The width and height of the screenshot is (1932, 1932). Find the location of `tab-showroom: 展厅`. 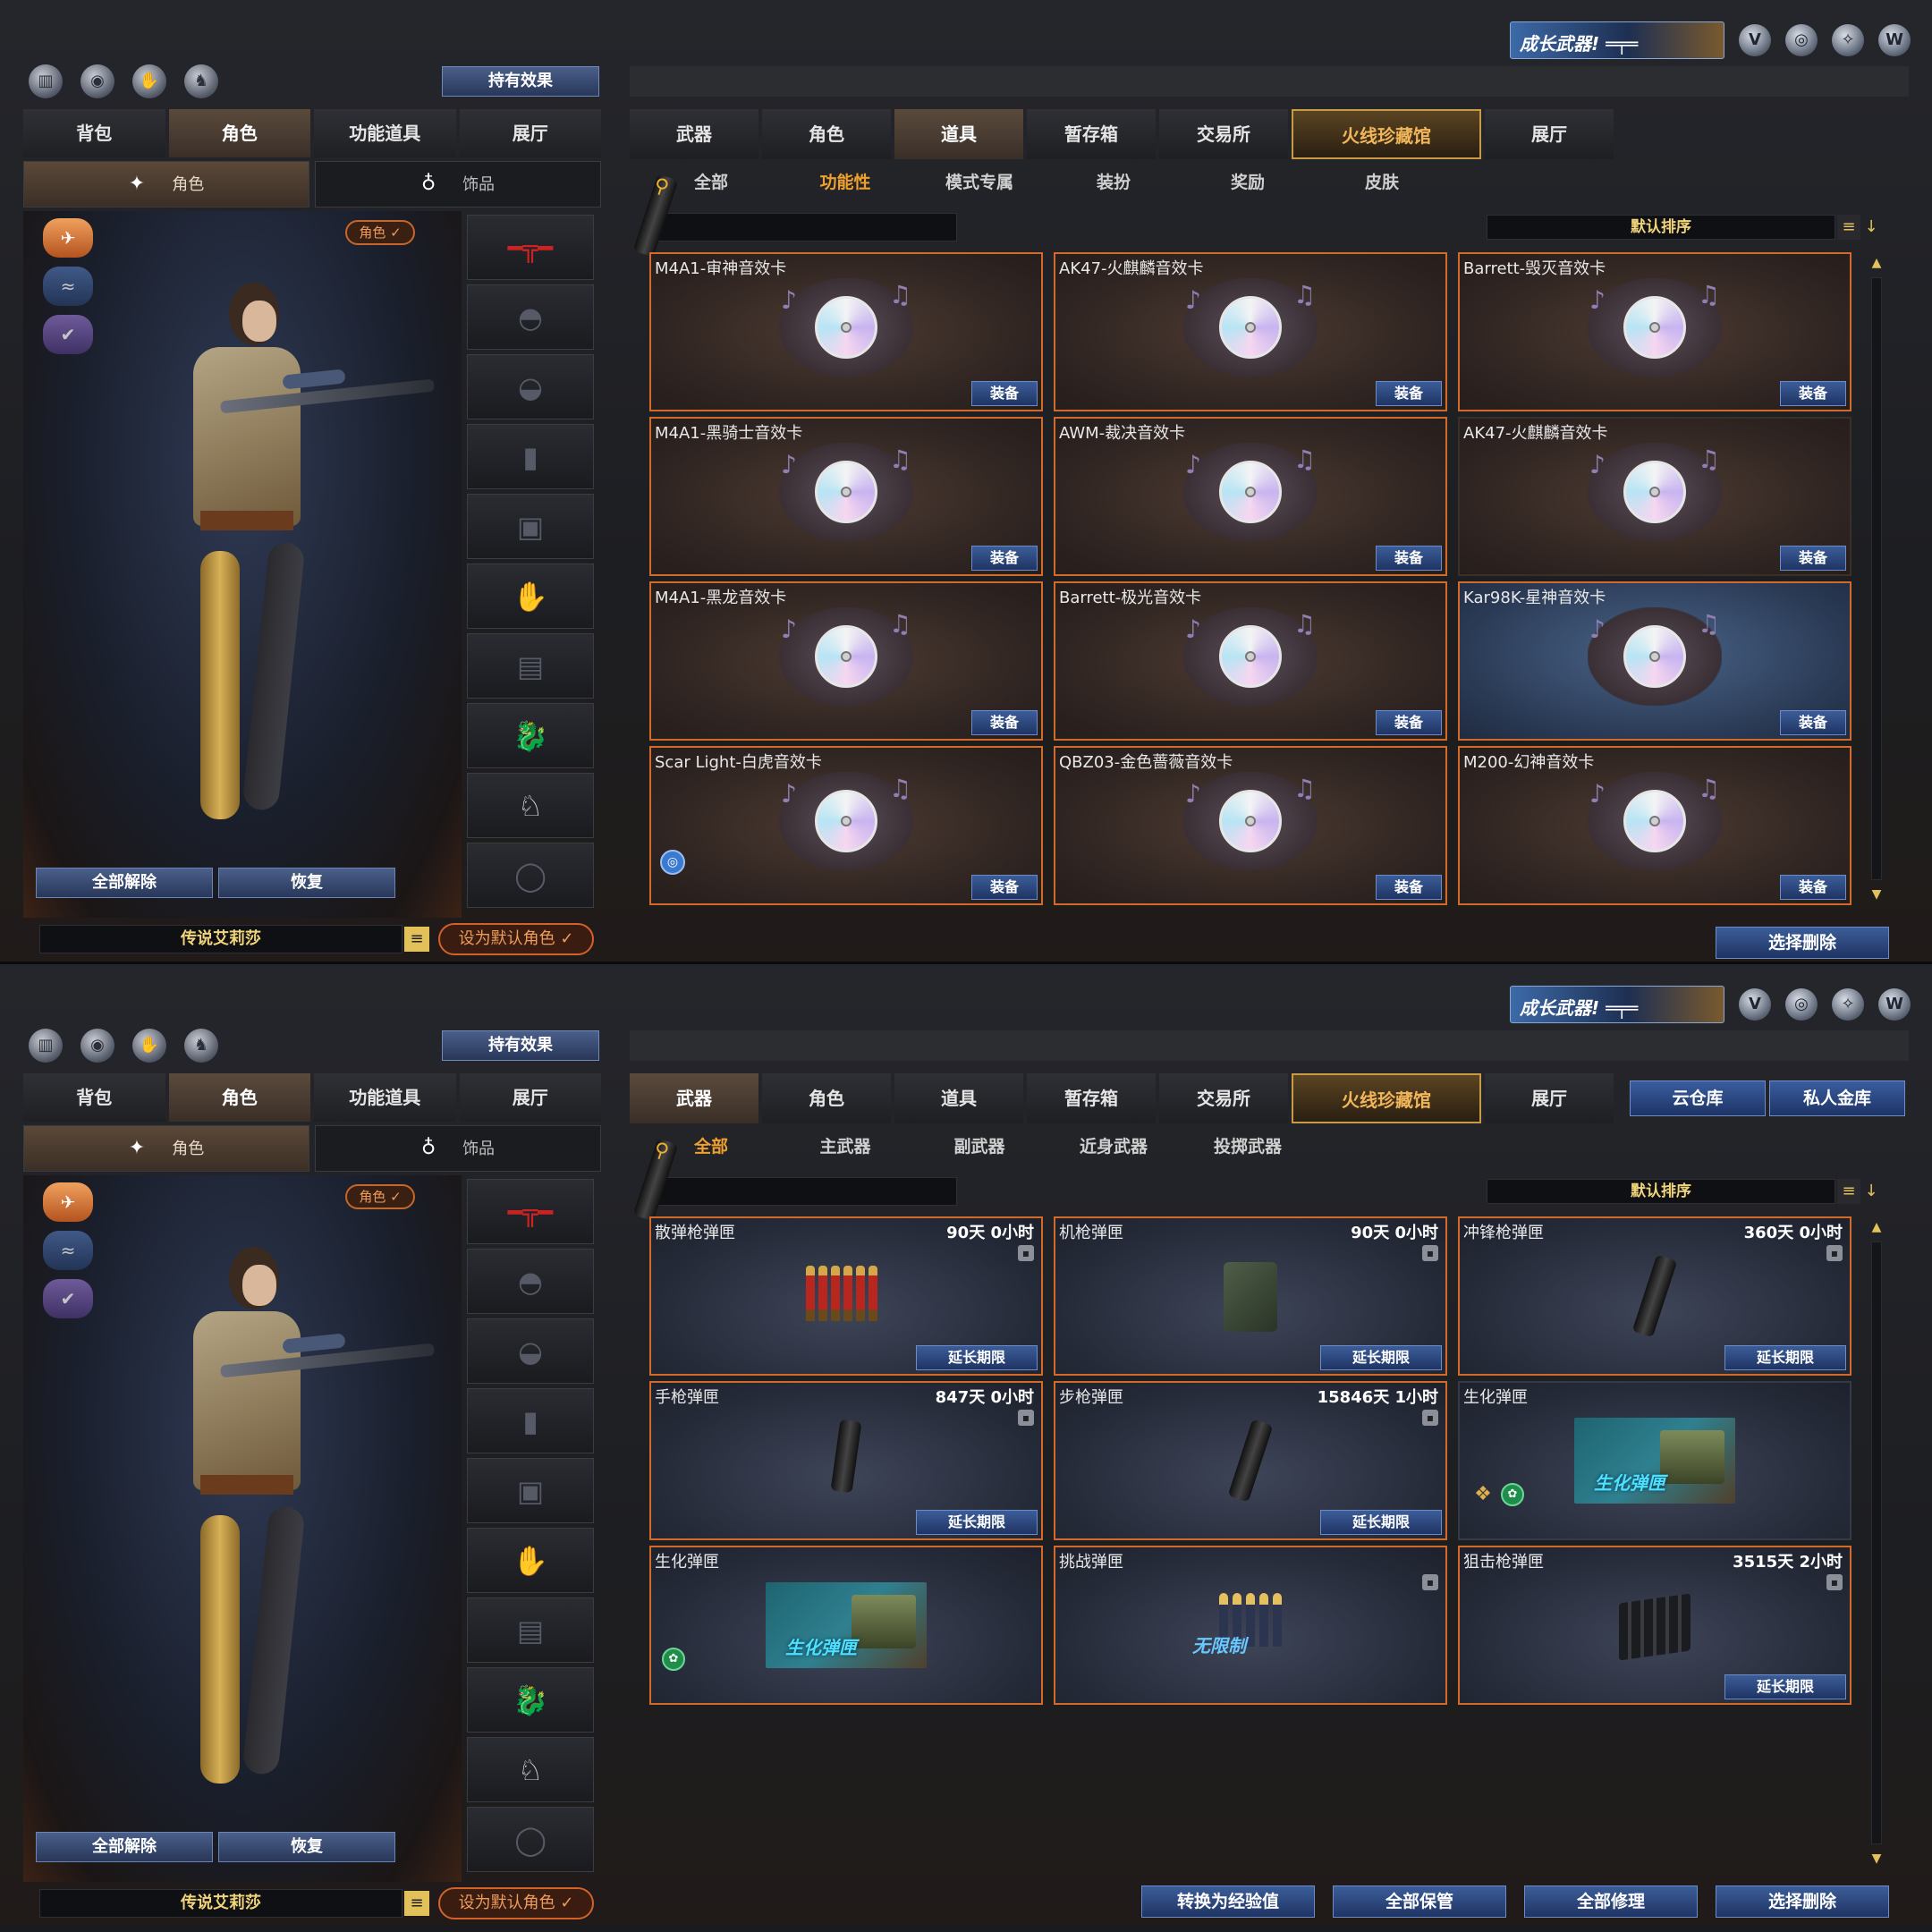

tab-showroom: 展厅 is located at coordinates (530, 133).